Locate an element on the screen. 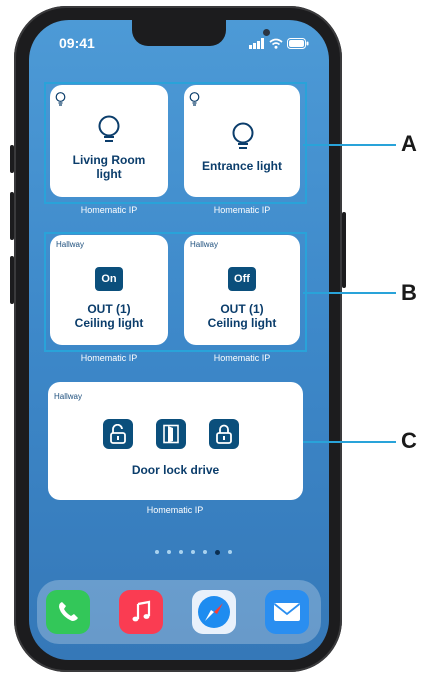 The image size is (421, 675). envelope-icon is located at coordinates (287, 612).